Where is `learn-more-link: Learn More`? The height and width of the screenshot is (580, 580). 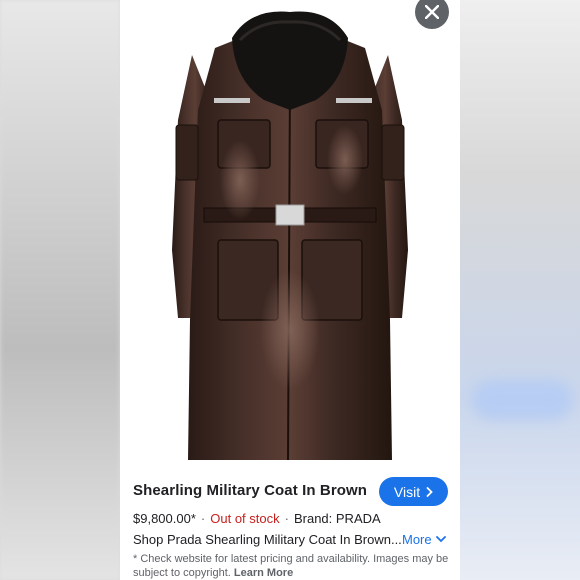 learn-more-link: Learn More is located at coordinates (263, 573).